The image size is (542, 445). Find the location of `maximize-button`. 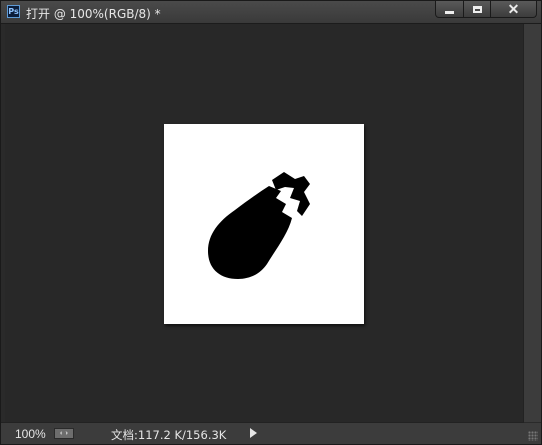

maximize-button is located at coordinates (477, 9).